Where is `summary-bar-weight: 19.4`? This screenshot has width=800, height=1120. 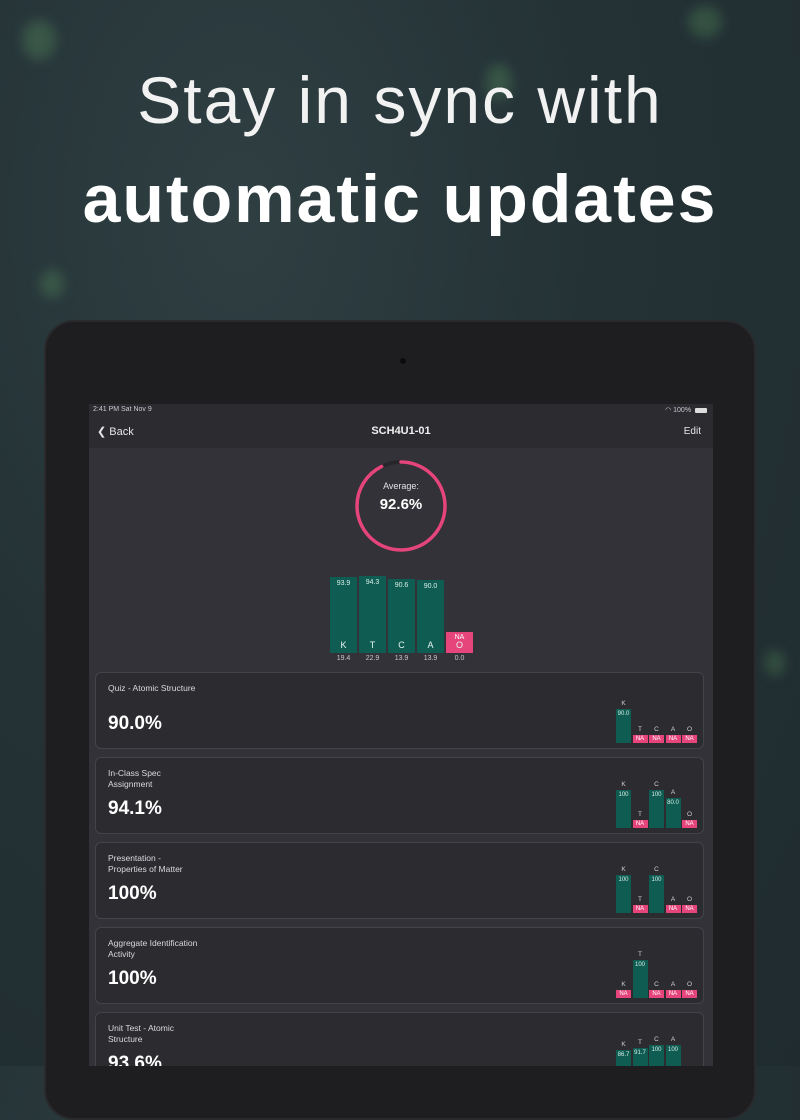
summary-bar-weight: 19.4 is located at coordinates (343, 658).